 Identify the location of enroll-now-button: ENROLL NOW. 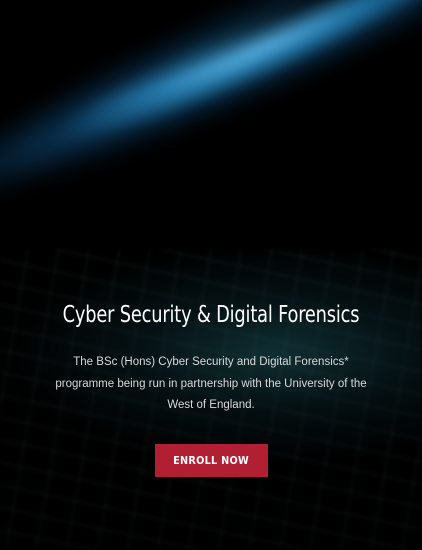
(211, 460).